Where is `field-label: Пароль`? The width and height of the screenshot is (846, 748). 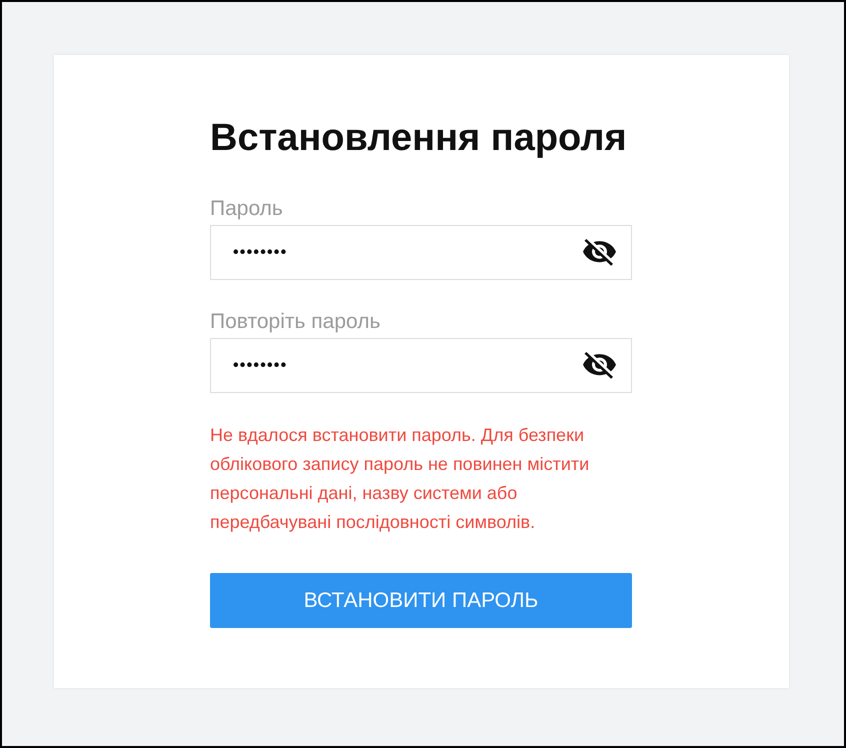 field-label: Пароль is located at coordinates (247, 209).